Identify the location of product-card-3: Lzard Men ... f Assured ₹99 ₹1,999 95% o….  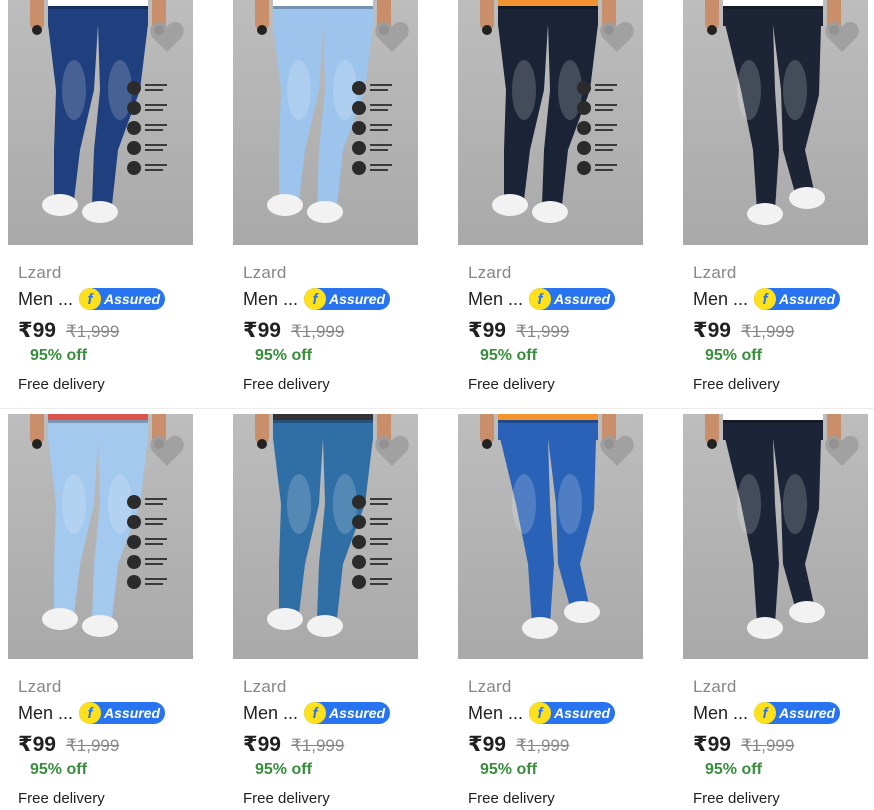
(562, 200).